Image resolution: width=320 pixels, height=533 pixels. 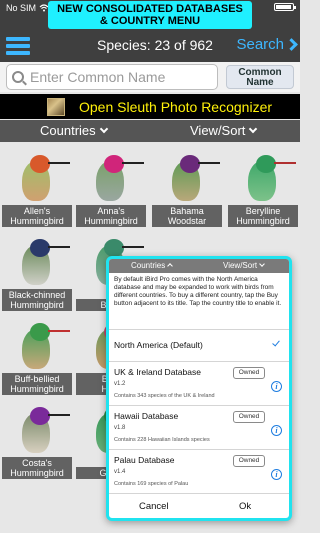 What do you see at coordinates (199, 505) in the screenshot?
I see `dialog-footer: Cancel Ok` at bounding box center [199, 505].